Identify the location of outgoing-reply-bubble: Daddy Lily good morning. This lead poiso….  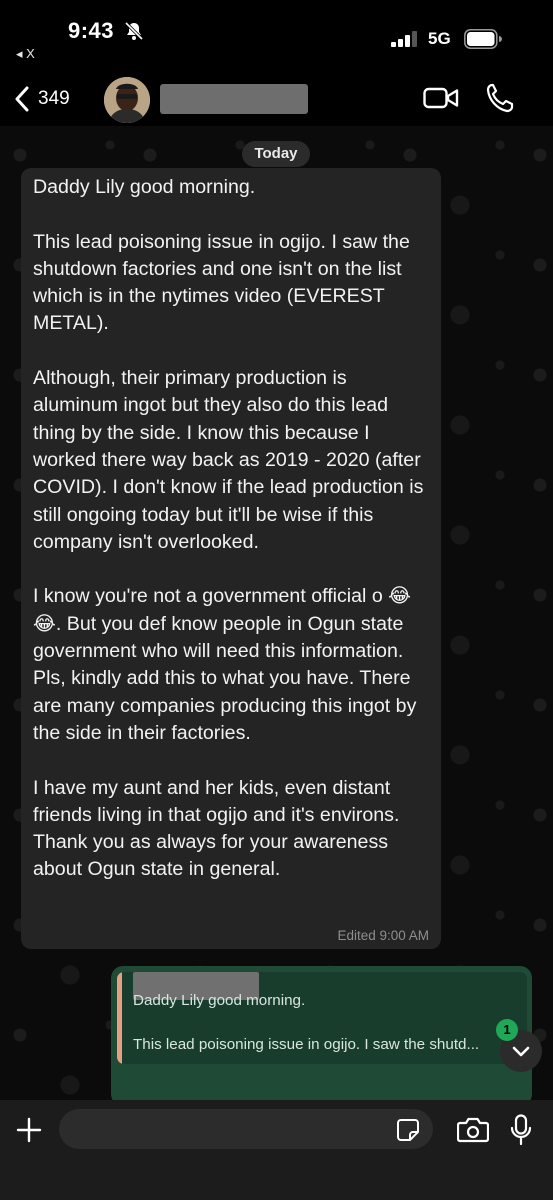
(321, 1036).